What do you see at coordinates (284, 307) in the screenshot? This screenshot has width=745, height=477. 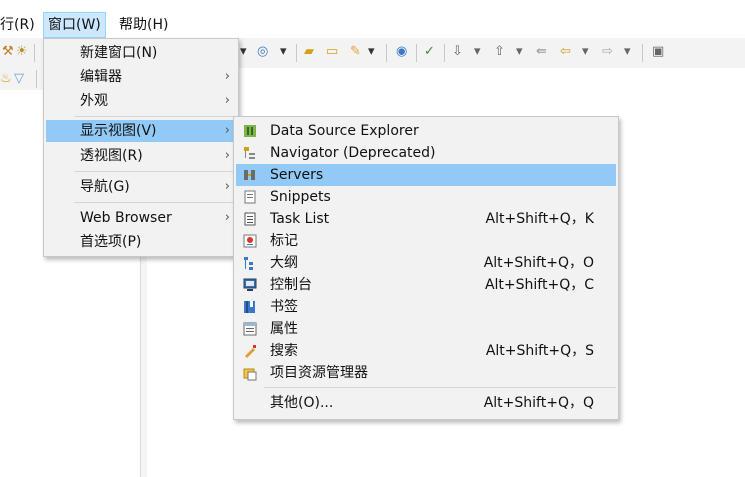 I see `view-item-label: 书签` at bounding box center [284, 307].